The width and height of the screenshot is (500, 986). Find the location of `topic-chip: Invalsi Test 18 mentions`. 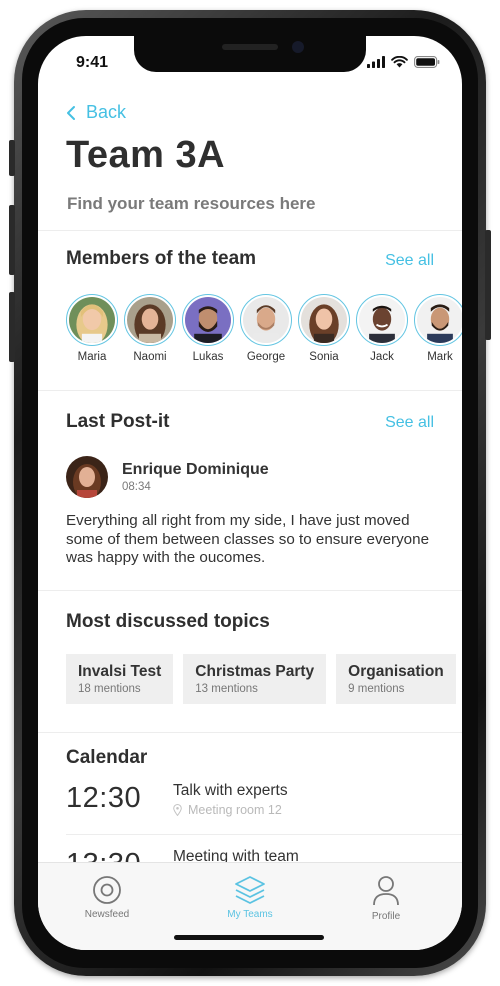

topic-chip: Invalsi Test 18 mentions is located at coordinates (120, 679).